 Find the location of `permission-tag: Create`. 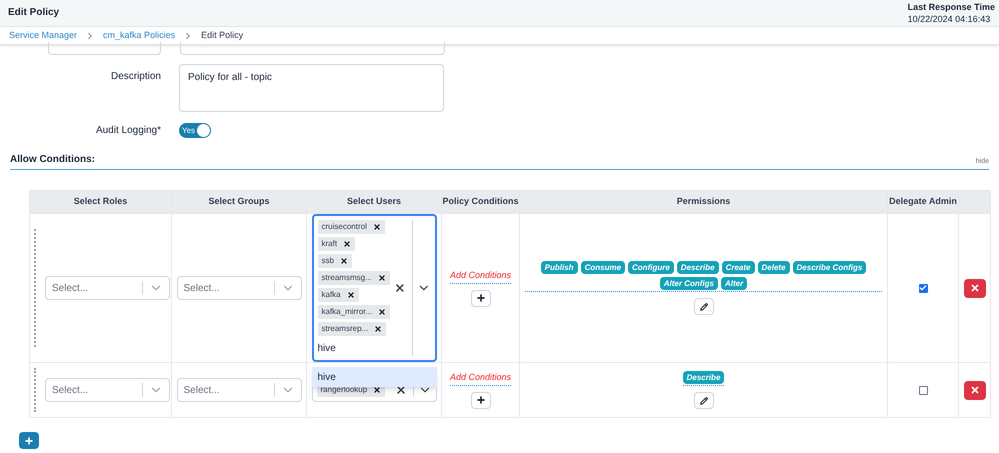

permission-tag: Create is located at coordinates (738, 267).